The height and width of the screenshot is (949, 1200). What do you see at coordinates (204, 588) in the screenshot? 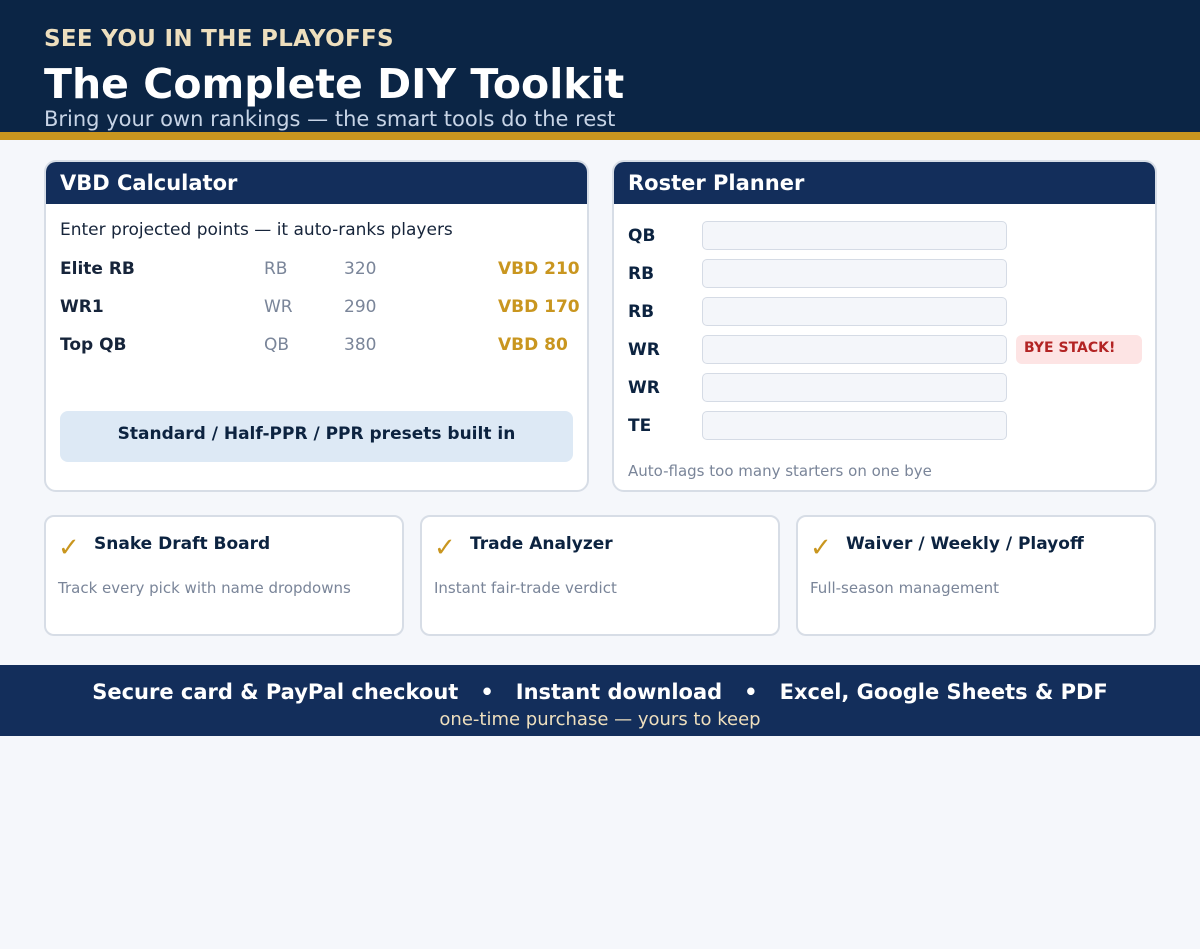
I see `feature-description: Track every pick with name dropdowns` at bounding box center [204, 588].